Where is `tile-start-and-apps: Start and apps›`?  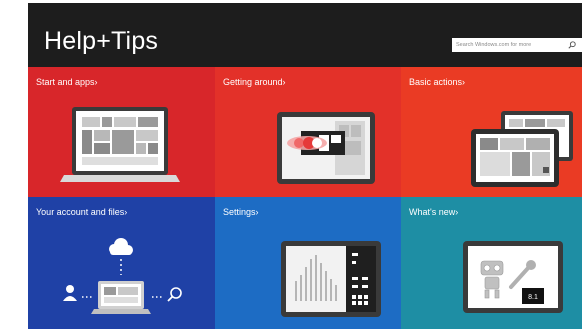 tile-start-and-apps: Start and apps› is located at coordinates (121, 132).